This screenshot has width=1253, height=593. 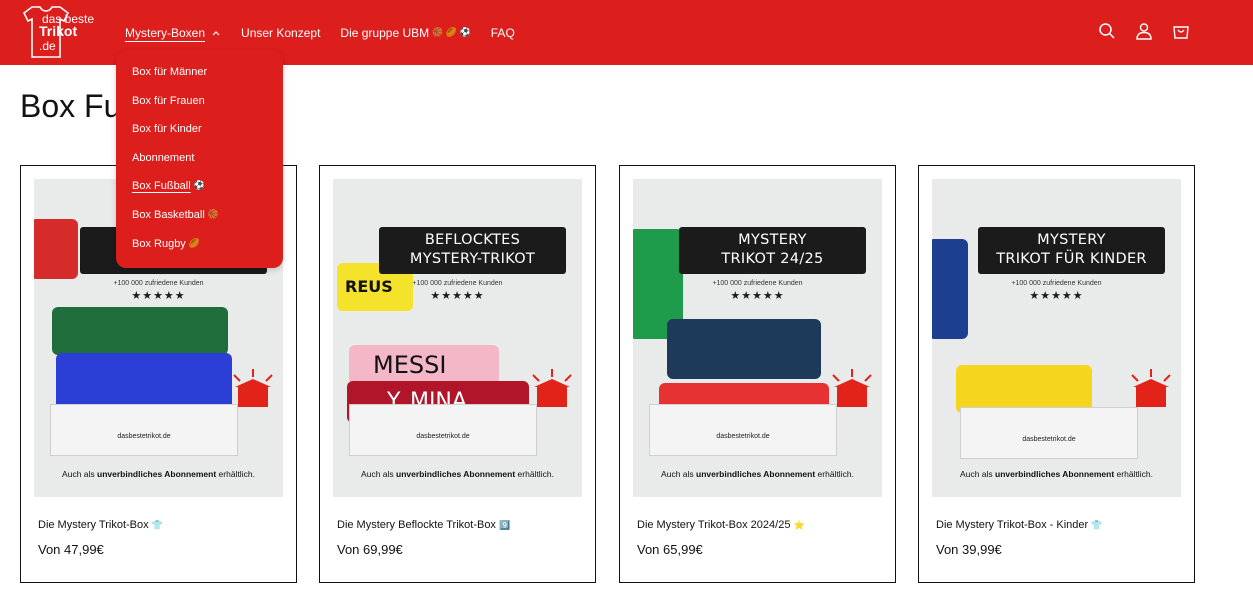 What do you see at coordinates (199, 166) in the screenshot?
I see `dropdown-item-abonnement: Abonnement` at bounding box center [199, 166].